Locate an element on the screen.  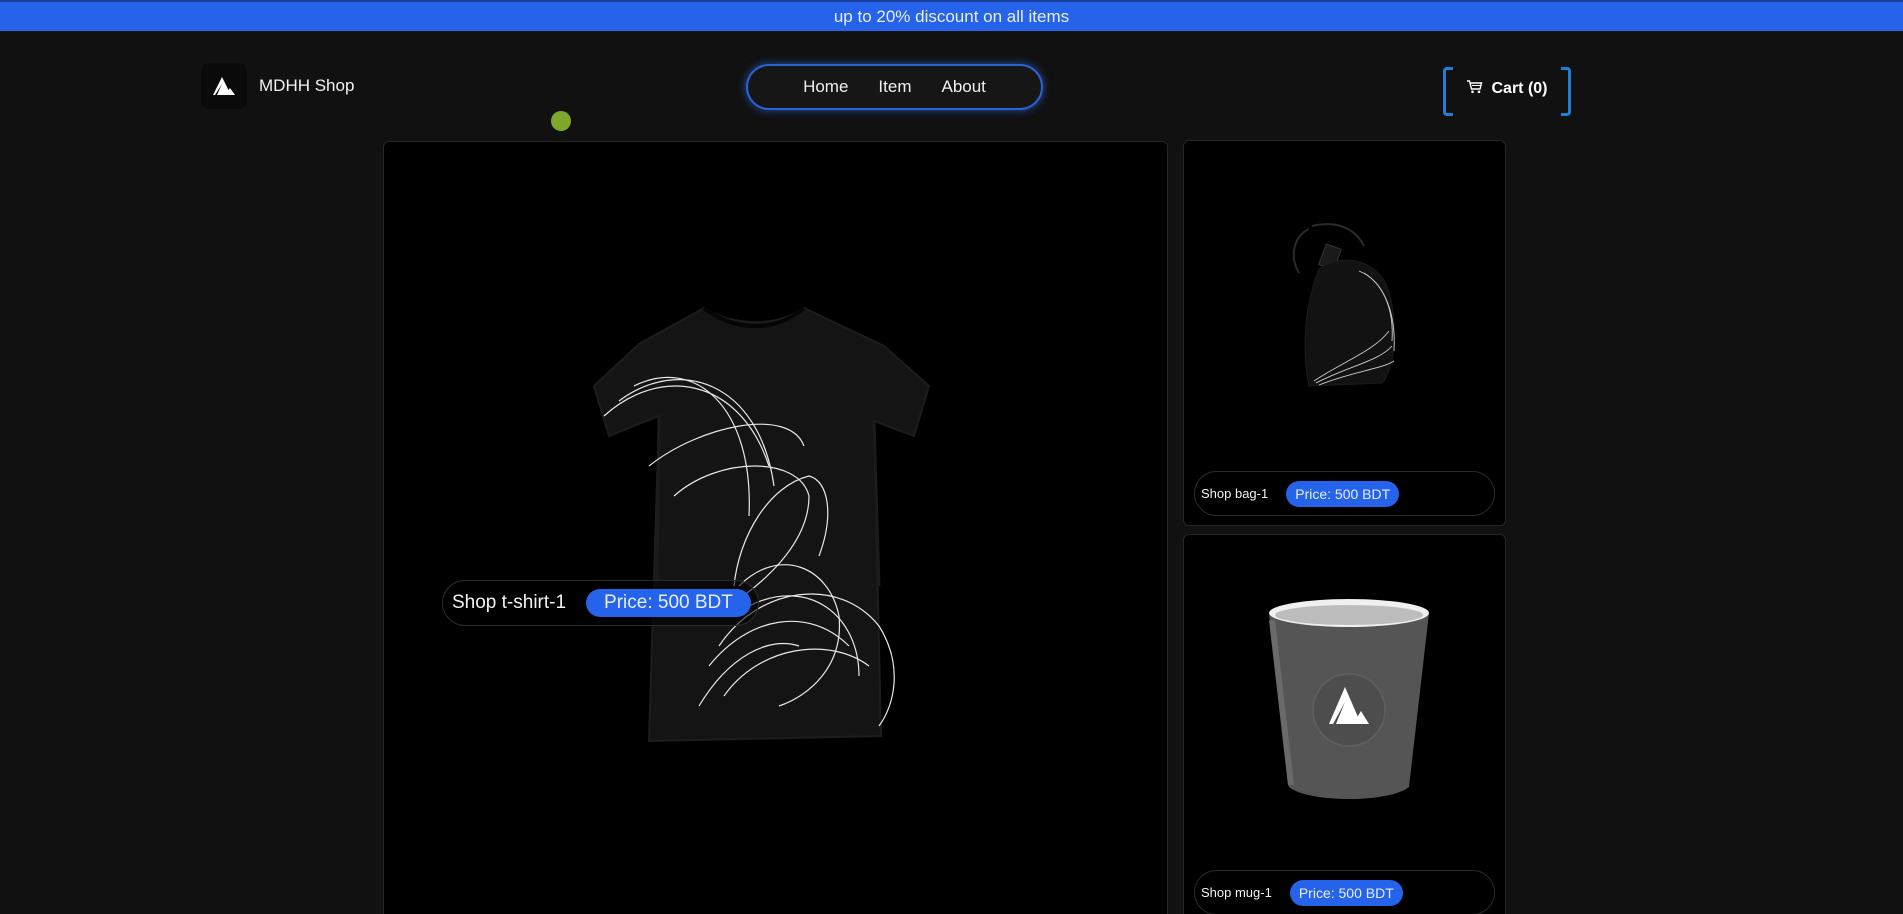
brand-name: MDHH Shop is located at coordinates (307, 85).